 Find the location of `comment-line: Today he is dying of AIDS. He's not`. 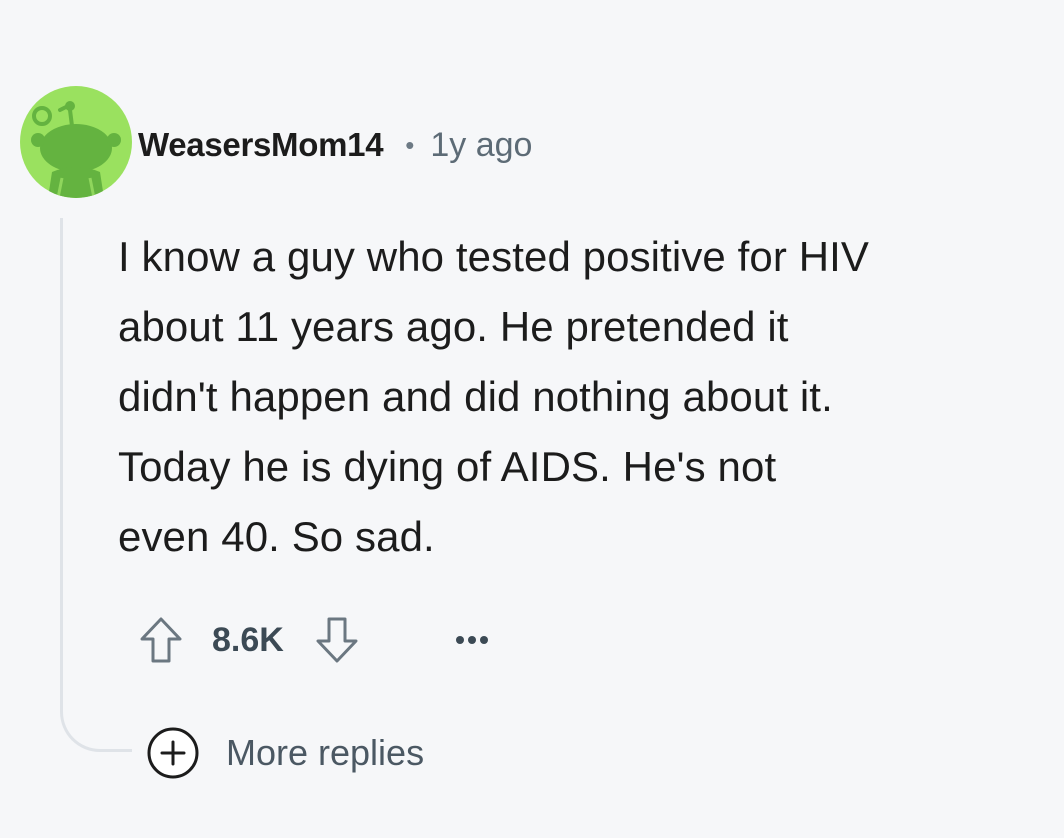

comment-line: Today he is dying of AIDS. He's not is located at coordinates (447, 466).